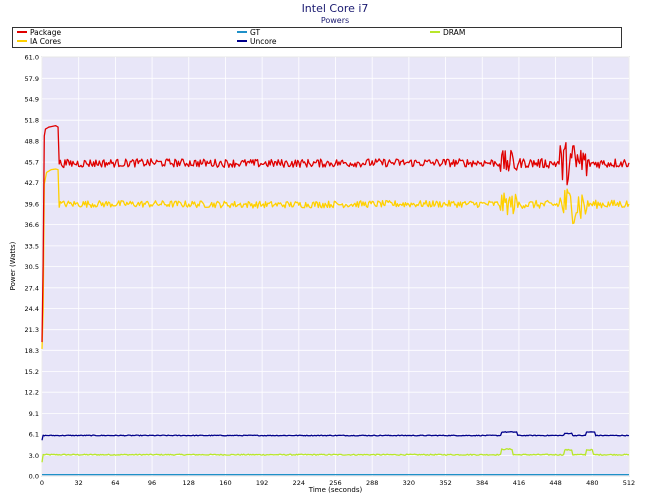 Image resolution: width=670 pixels, height=502 pixels. What do you see at coordinates (32, 163) in the screenshot?
I see `y-tick-label: 45.7` at bounding box center [32, 163].